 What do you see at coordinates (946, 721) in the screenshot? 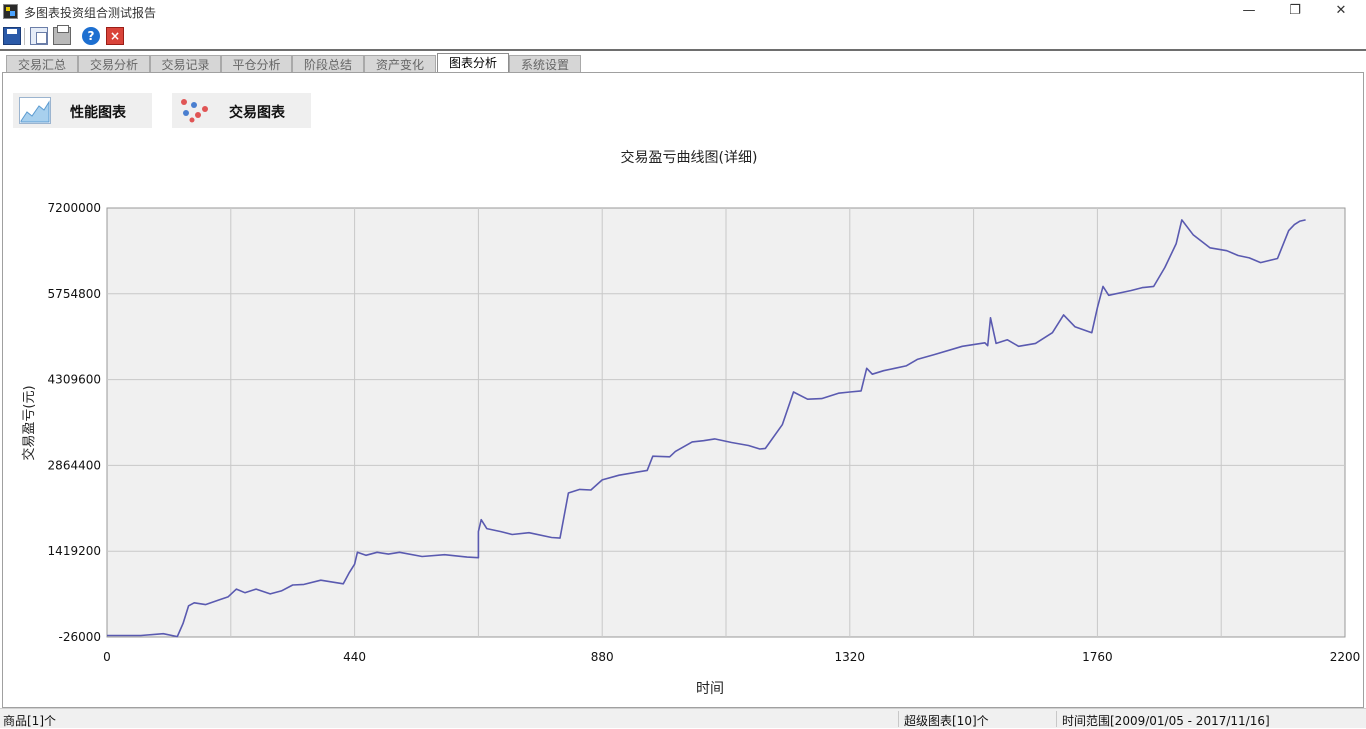
I see `status-chart-count: 超级图表[10]个` at bounding box center [946, 721].